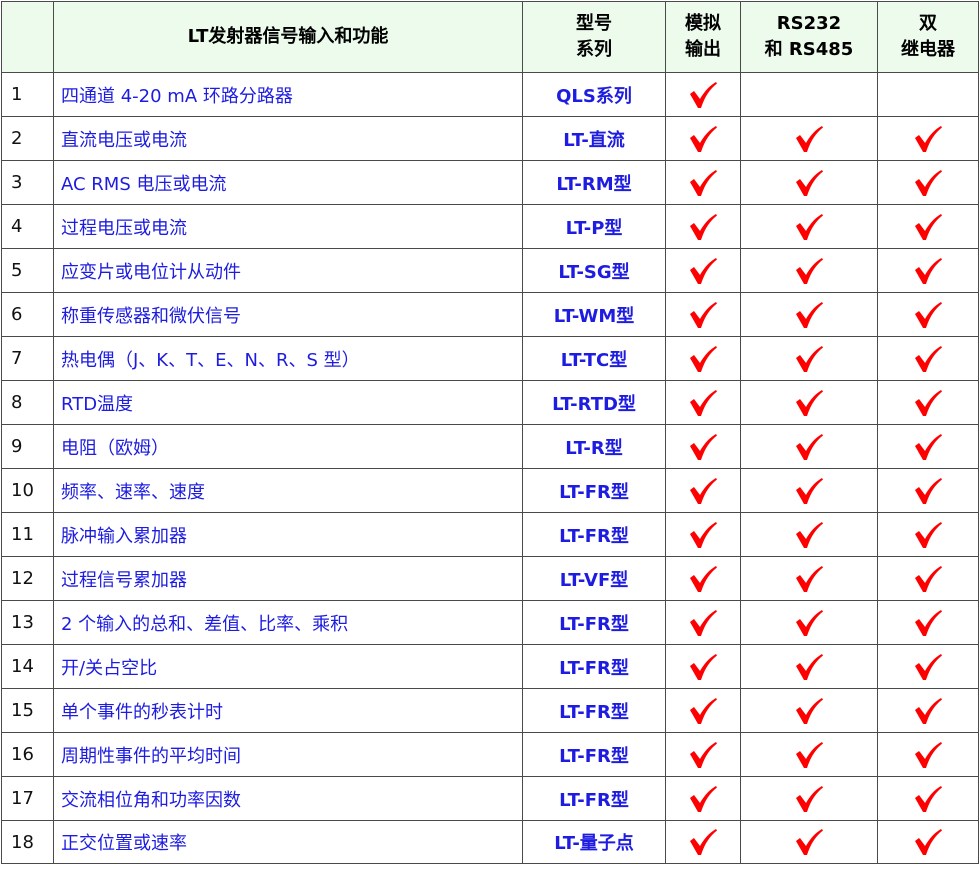 The width and height of the screenshot is (980, 873). I want to click on row-model: QLS系列, so click(594, 94).